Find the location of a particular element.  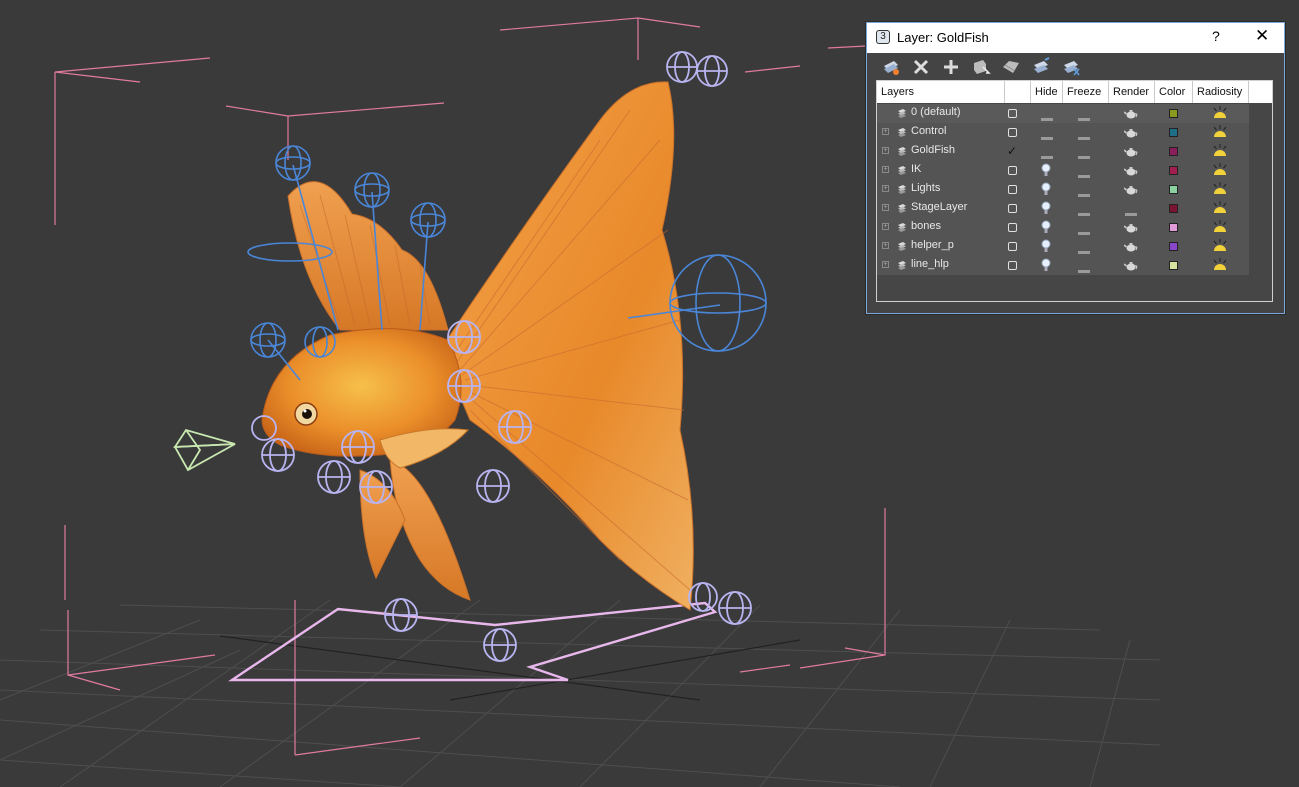

highlight-layer-button is located at coordinates (1011, 67).